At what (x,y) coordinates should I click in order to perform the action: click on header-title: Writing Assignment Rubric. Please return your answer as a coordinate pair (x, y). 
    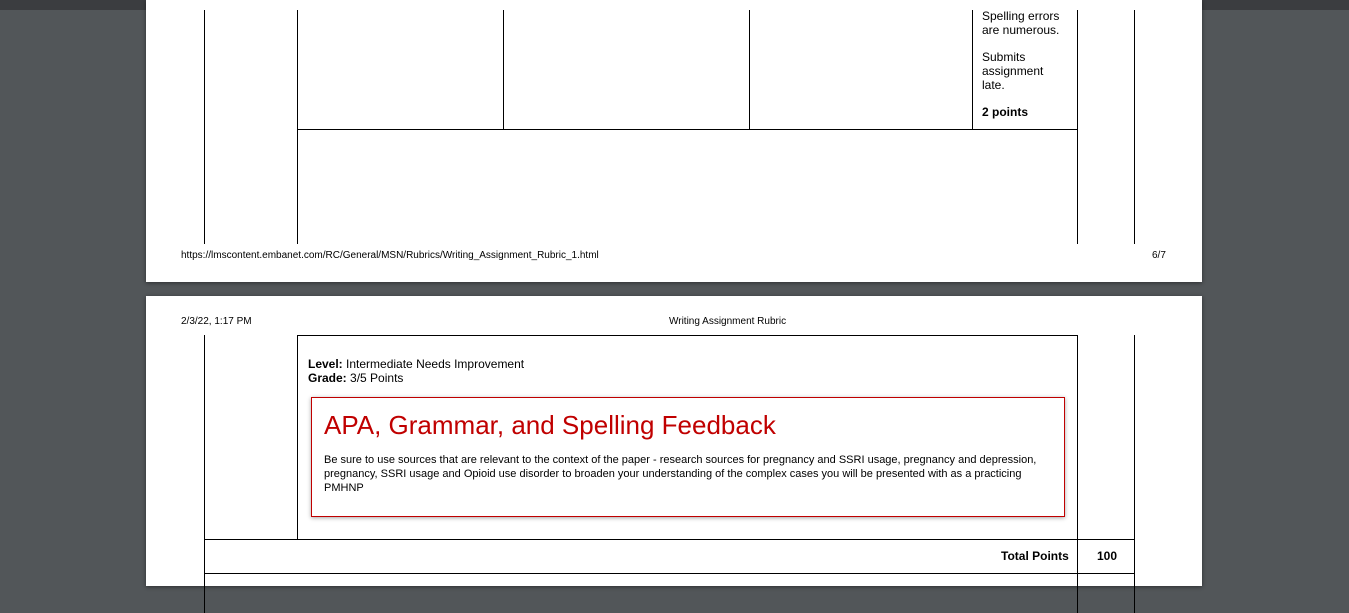
    Looking at the image, I should click on (728, 321).